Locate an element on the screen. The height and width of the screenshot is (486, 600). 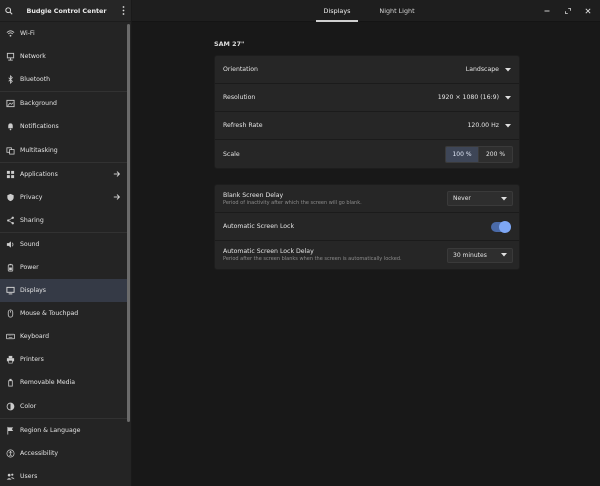
sidebar-item-label: Printers is located at coordinates (32, 360).